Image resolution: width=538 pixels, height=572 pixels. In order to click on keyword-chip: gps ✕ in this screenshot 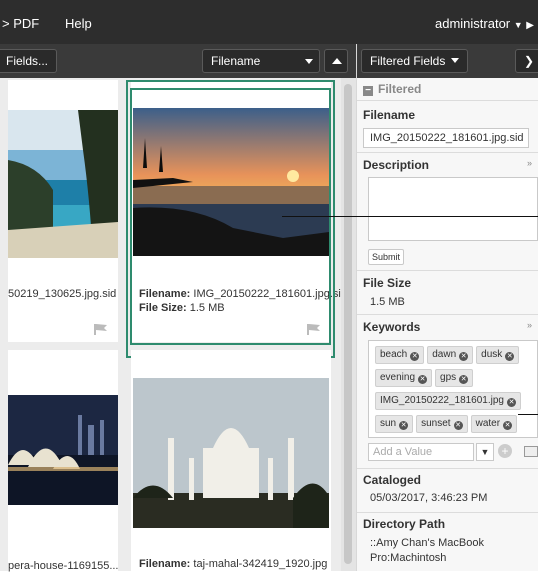, I will do `click(454, 378)`.